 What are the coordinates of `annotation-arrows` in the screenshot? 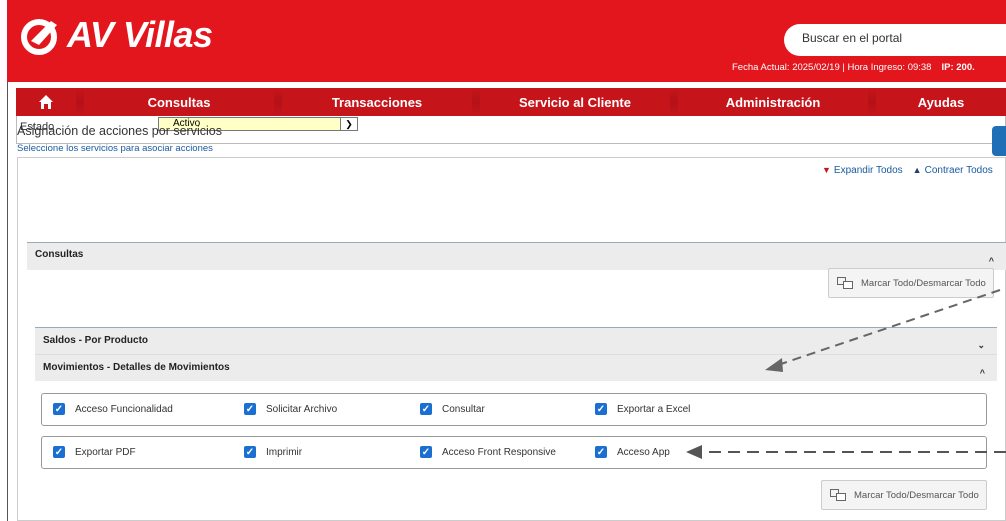 It's located at (846, 374).